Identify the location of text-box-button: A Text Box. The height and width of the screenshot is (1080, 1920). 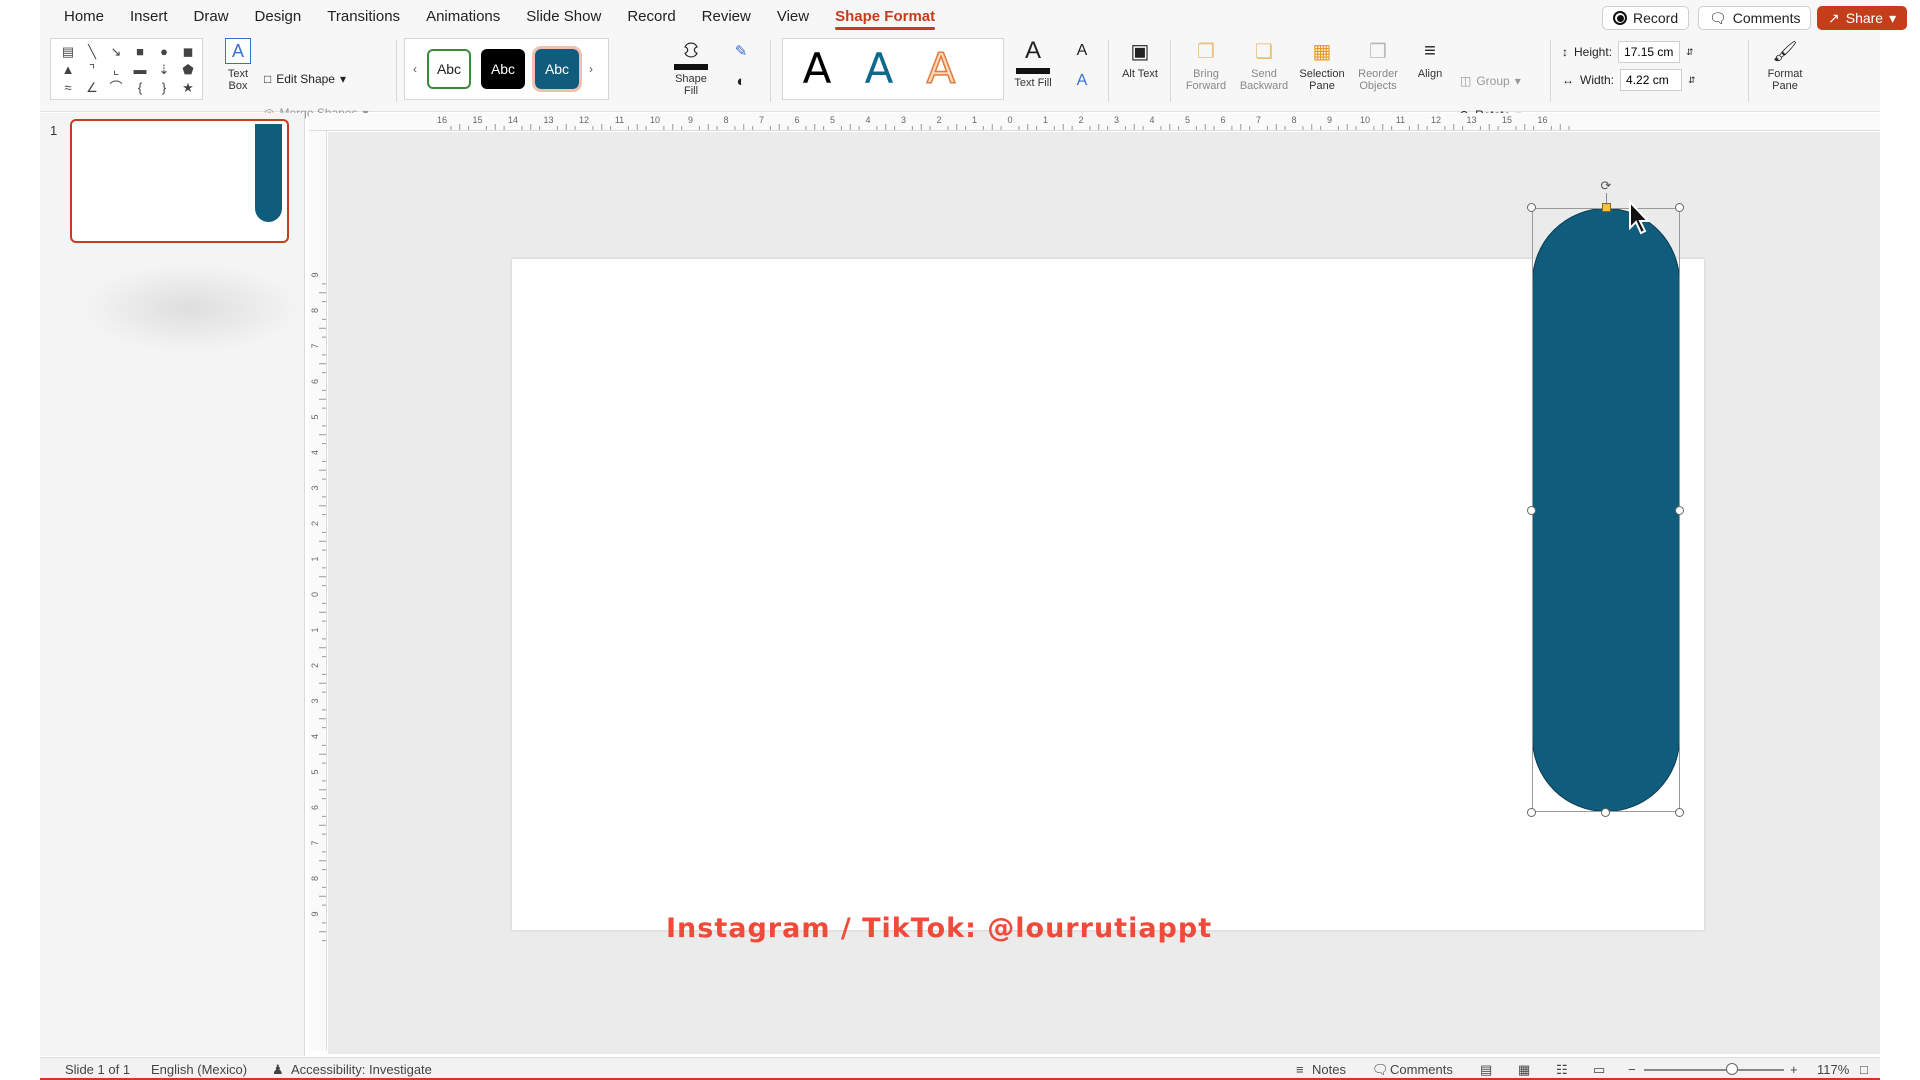
(238, 71).